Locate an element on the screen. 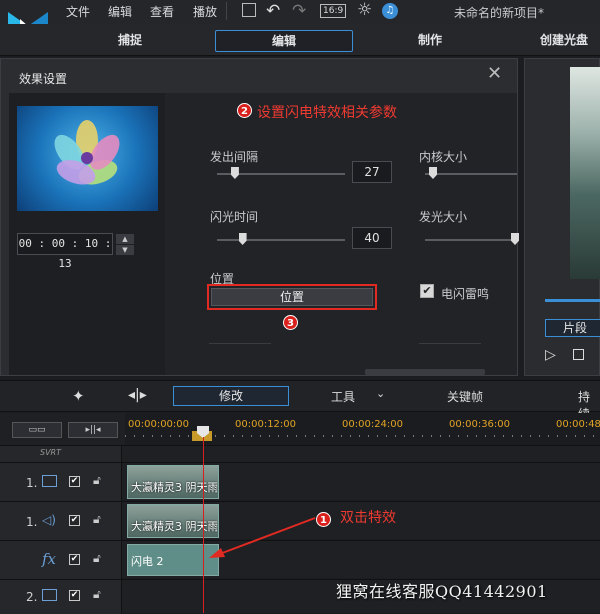 This screenshot has height=614, width=600. track-head: 1. ✔ 🔓︎ is located at coordinates (61, 482).